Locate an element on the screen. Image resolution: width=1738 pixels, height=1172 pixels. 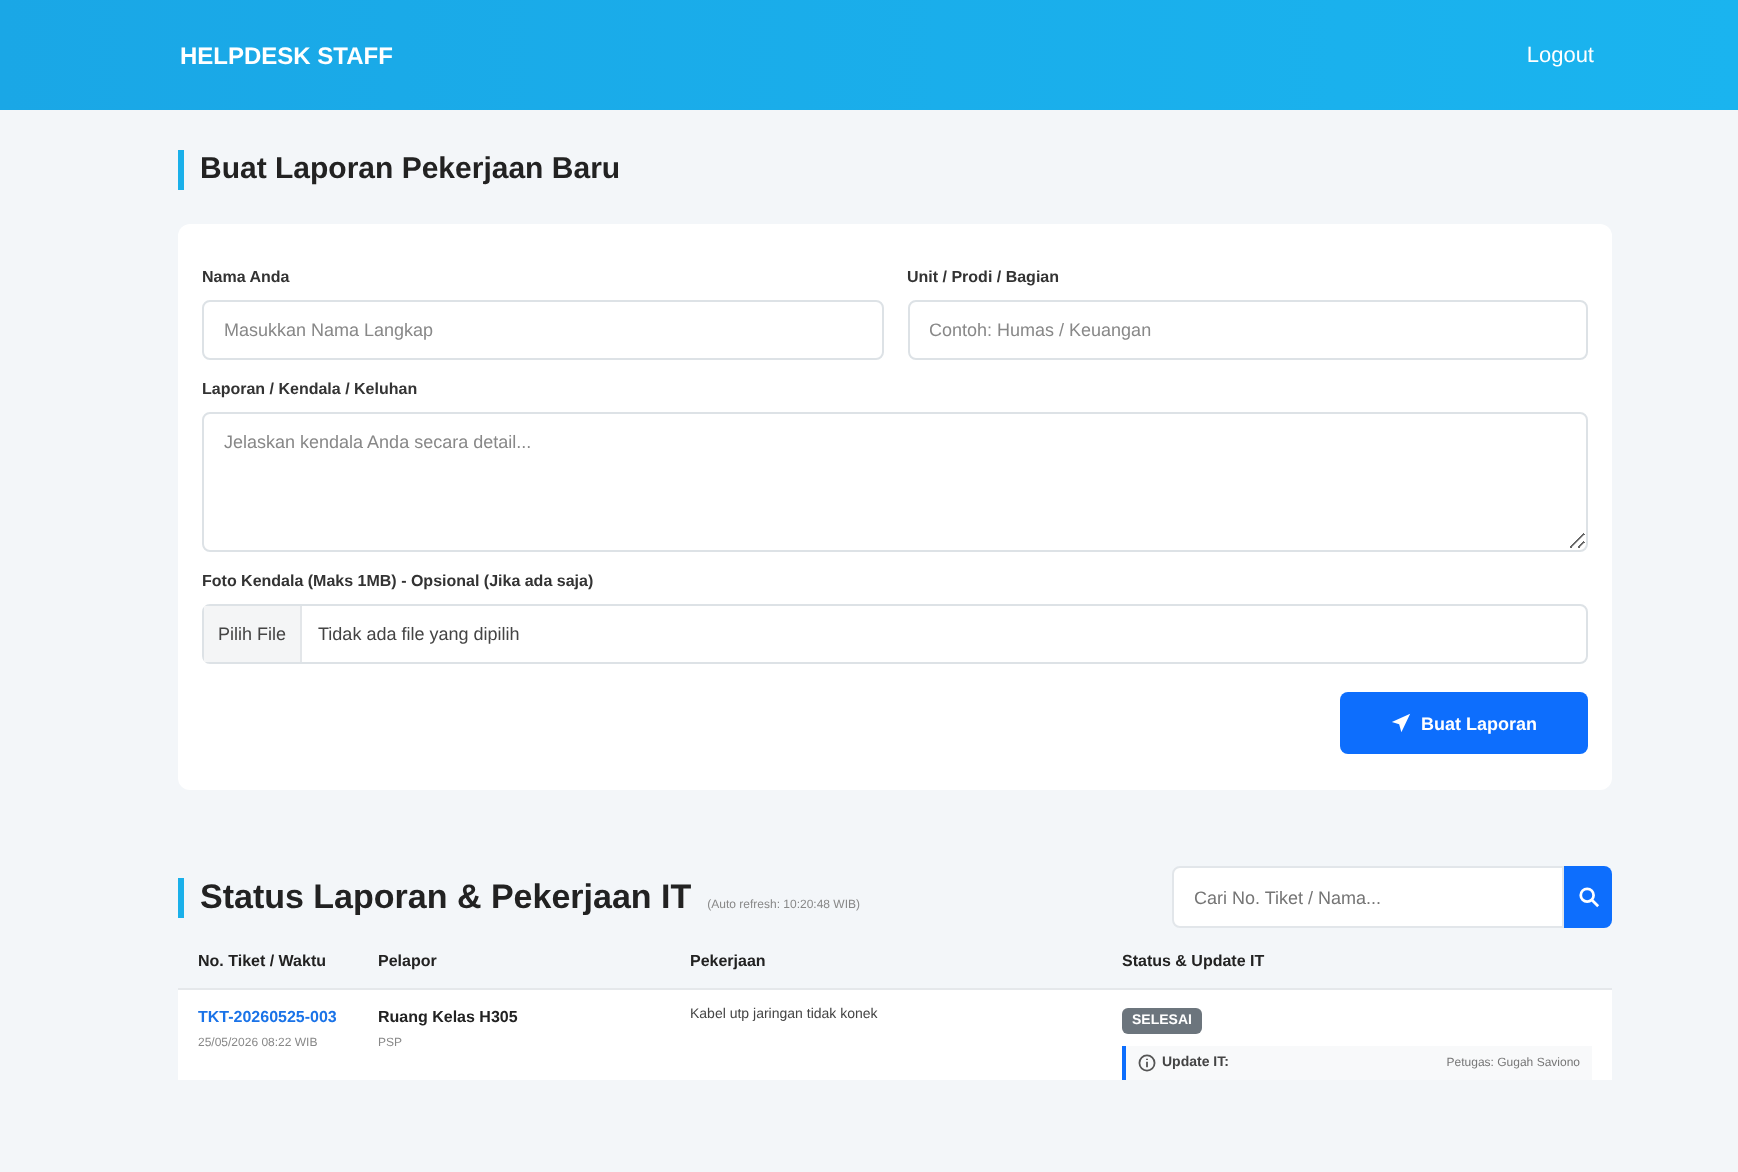
info-icon is located at coordinates (1147, 1063).